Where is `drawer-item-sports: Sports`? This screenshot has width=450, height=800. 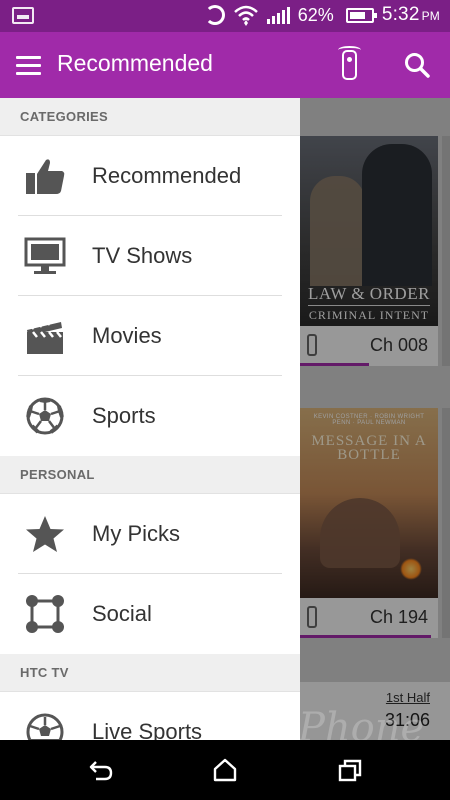
drawer-item-sports: Sports is located at coordinates (150, 416).